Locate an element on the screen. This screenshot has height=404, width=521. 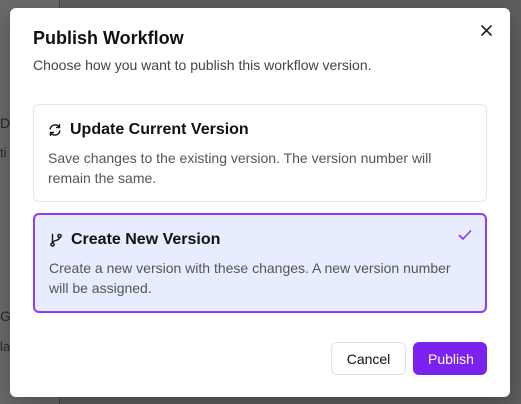
option-title: Update Current Version is located at coordinates (159, 129).